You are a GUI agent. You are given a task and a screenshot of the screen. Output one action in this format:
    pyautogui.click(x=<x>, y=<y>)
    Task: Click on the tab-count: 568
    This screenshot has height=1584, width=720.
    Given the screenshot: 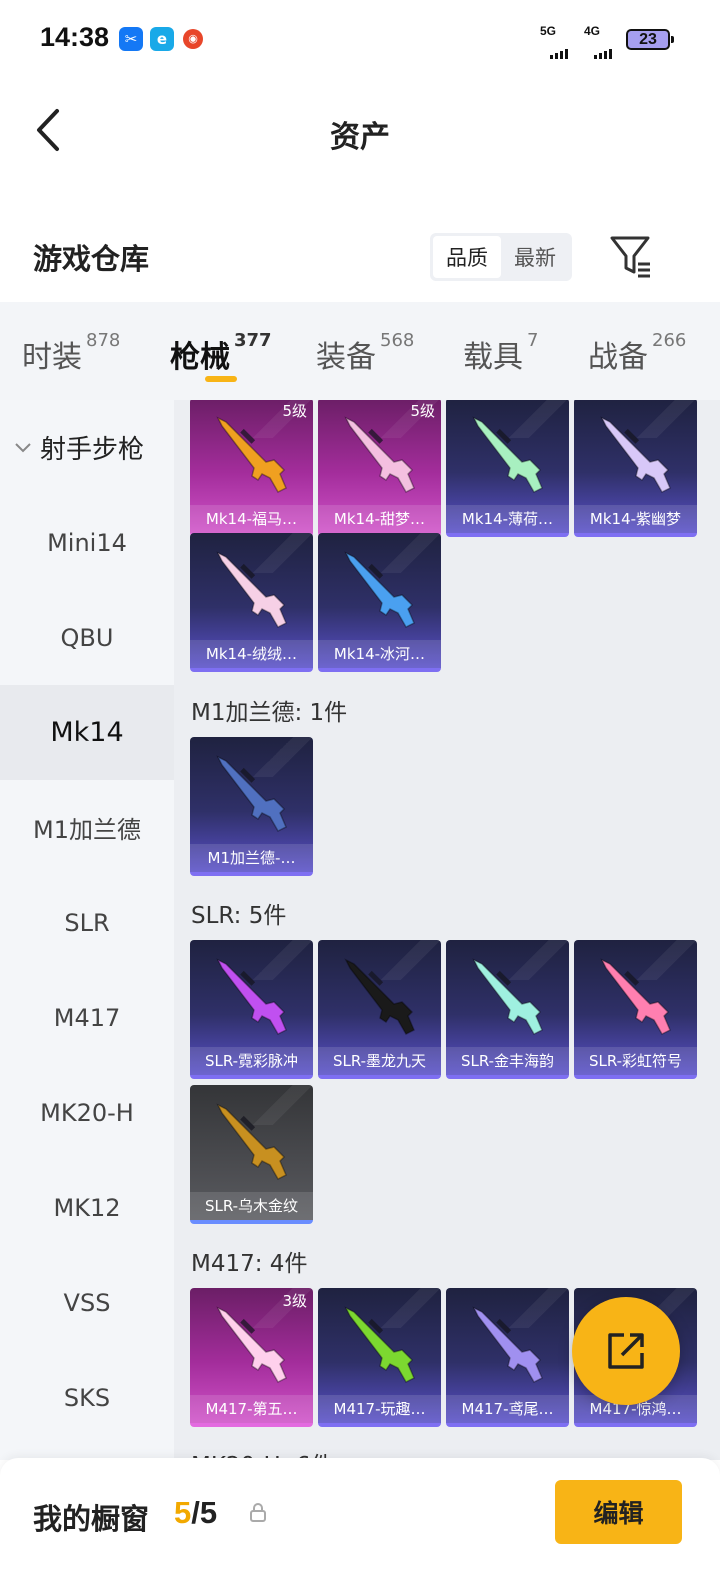 What is the action you would take?
    pyautogui.click(x=397, y=340)
    